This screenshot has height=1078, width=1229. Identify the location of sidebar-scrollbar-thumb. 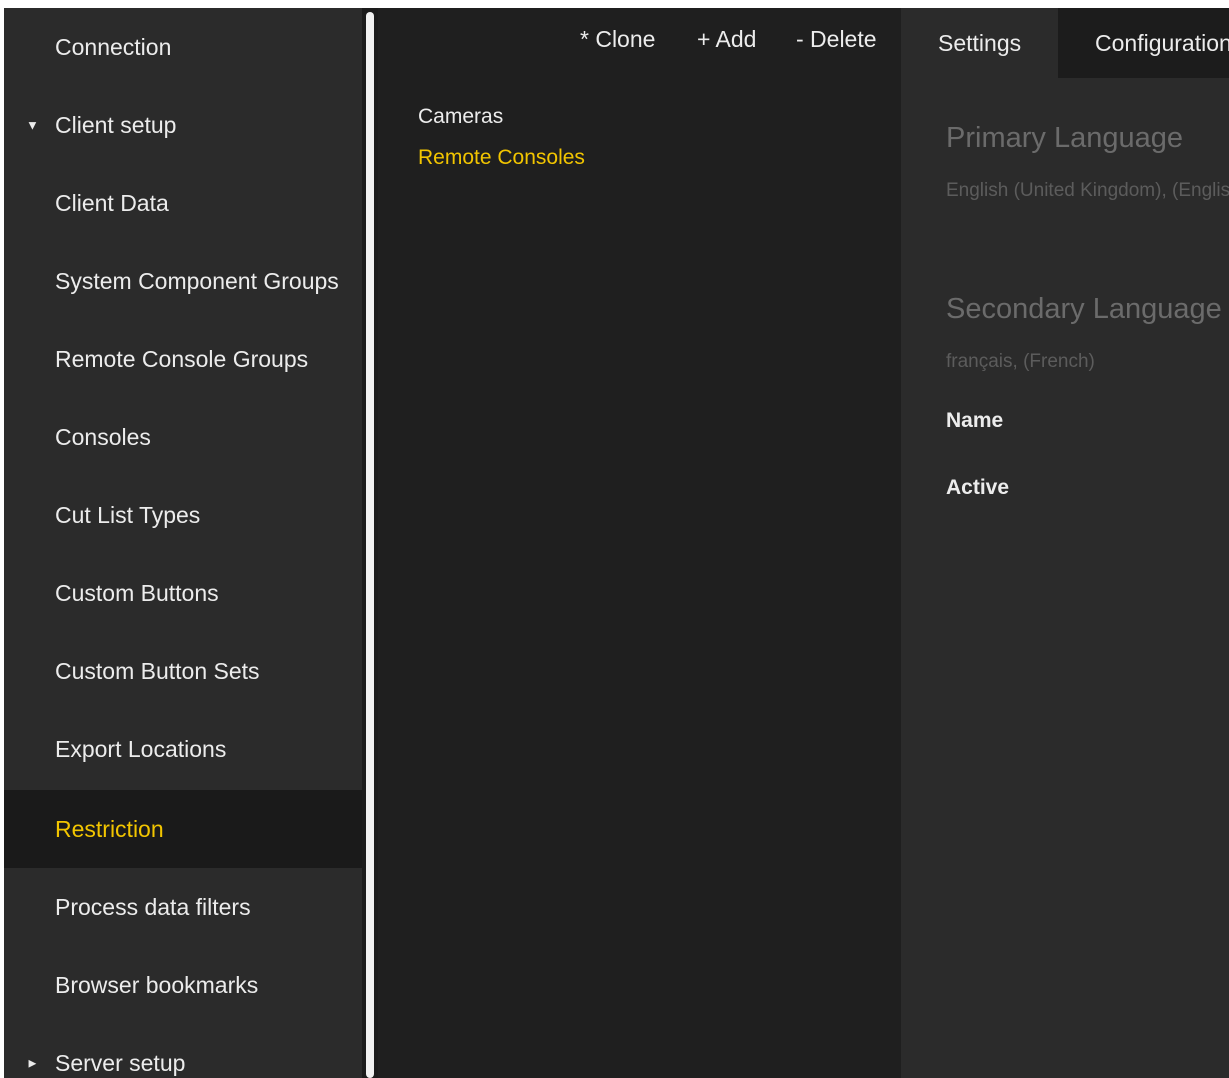
(370, 545).